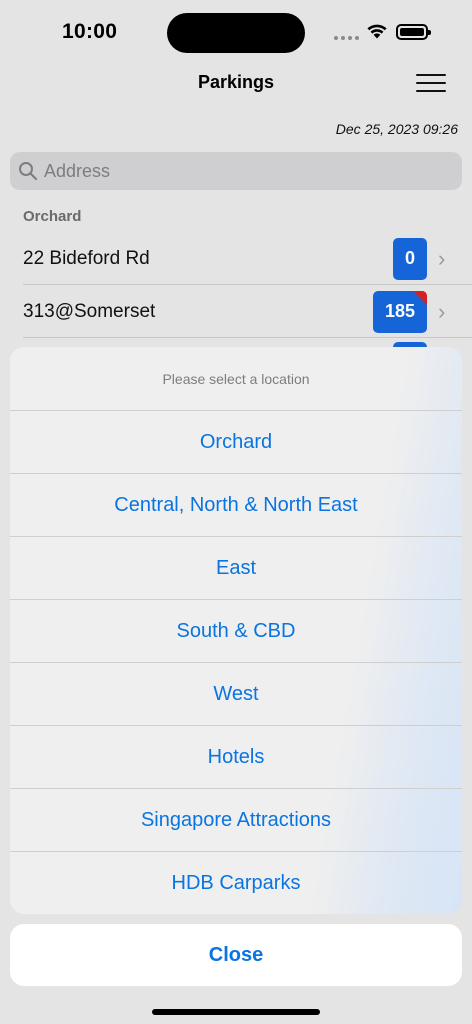 The width and height of the screenshot is (472, 1024). What do you see at coordinates (236, 820) in the screenshot?
I see `option-singapore-attractions: Singapore Attractions` at bounding box center [236, 820].